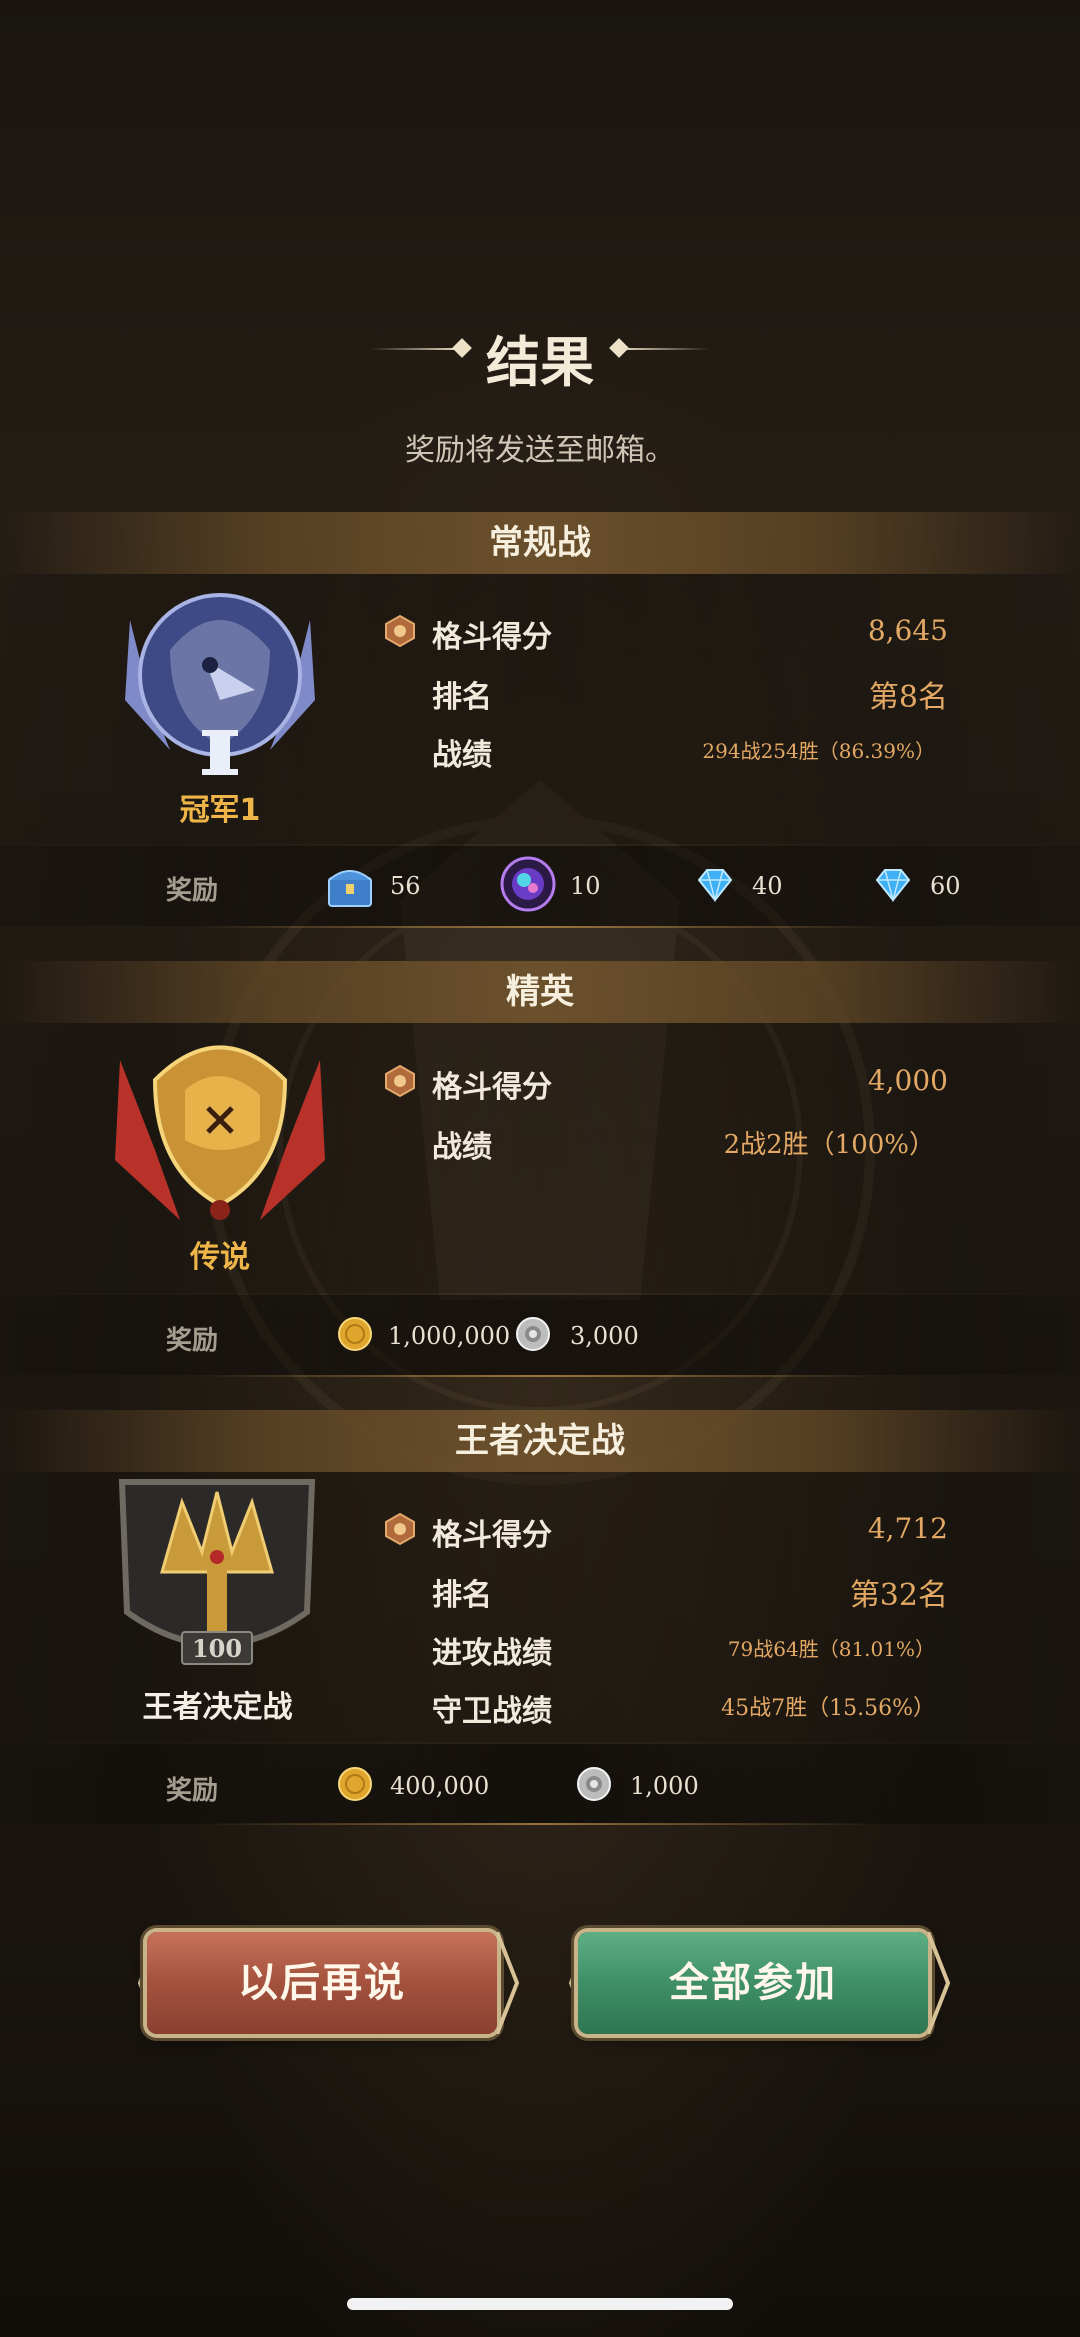 This screenshot has width=1080, height=2337. I want to click on reward-value: 56, so click(405, 886).